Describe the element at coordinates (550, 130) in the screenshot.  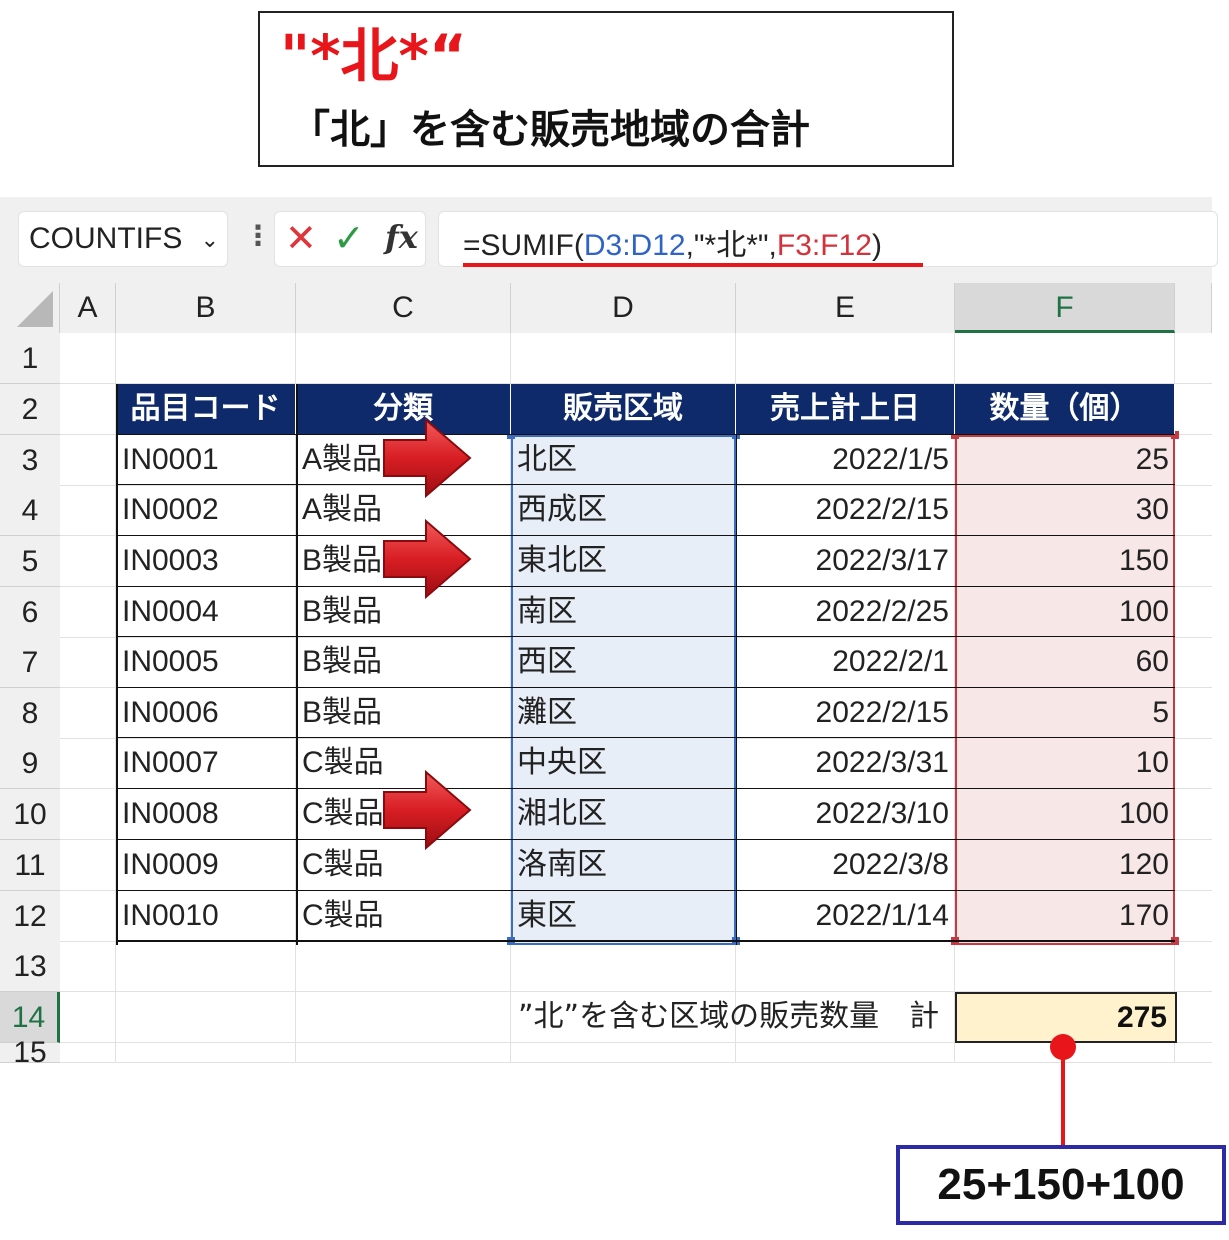
I see `callout-description: 「北」を含む販売地域の合計` at that location.